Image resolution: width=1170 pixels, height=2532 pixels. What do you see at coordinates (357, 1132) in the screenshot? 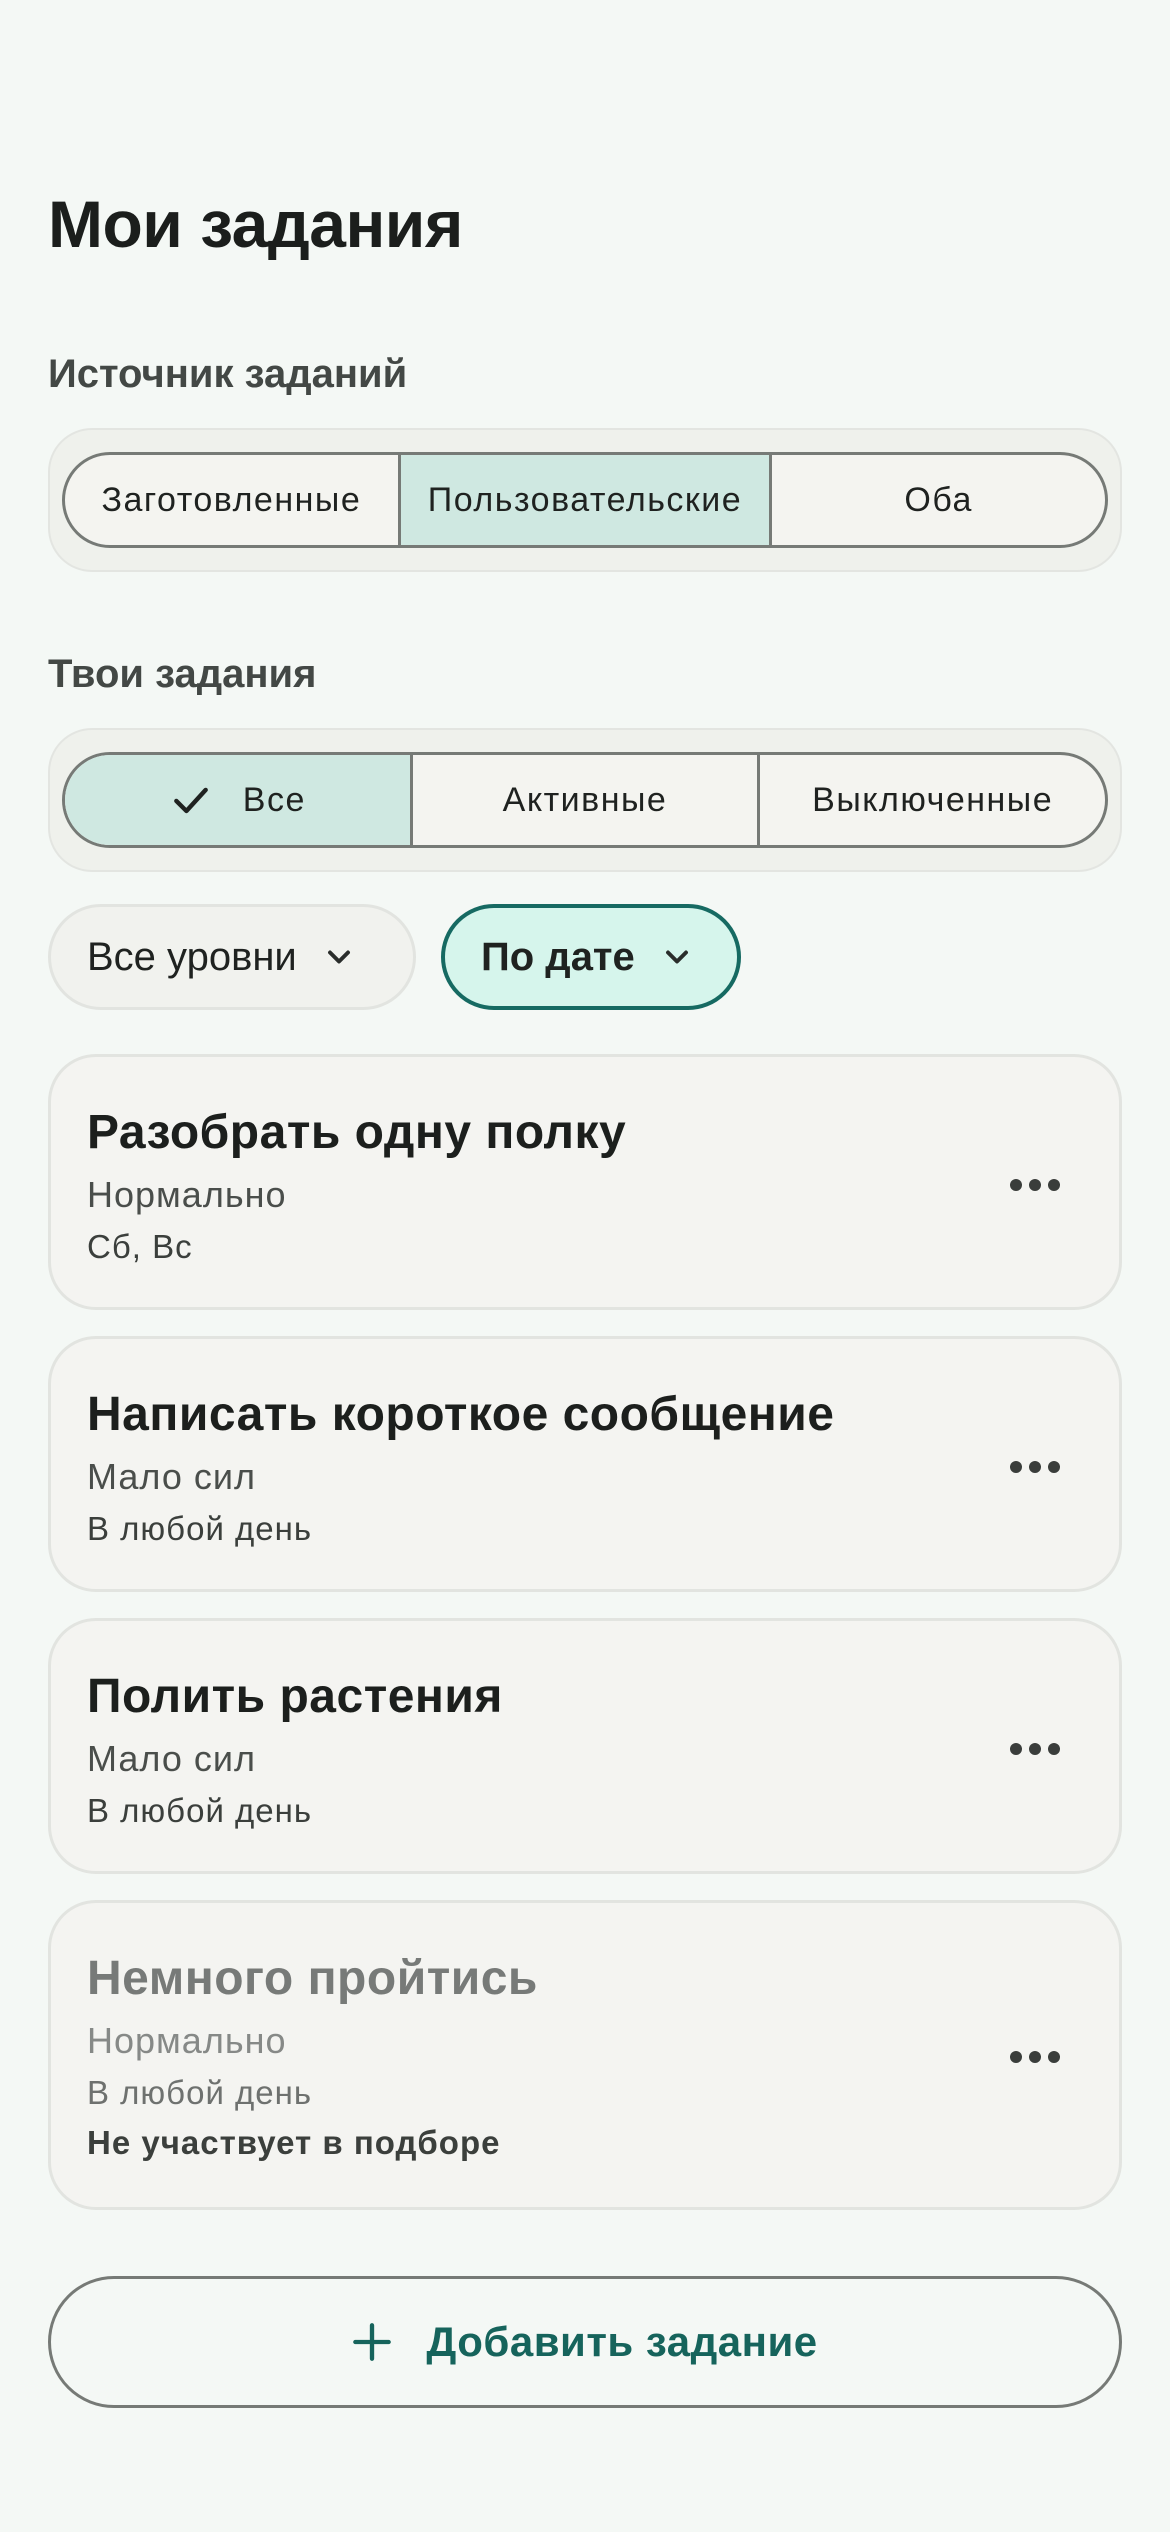
I see `task-title: Разобрать одну полку` at bounding box center [357, 1132].